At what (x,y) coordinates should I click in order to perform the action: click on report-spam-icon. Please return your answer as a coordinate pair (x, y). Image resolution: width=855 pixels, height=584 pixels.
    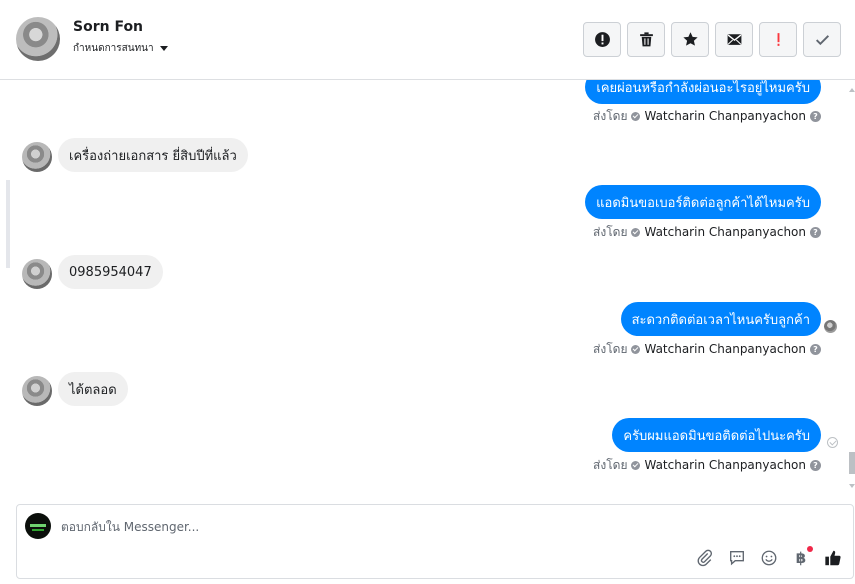
    Looking at the image, I should click on (602, 39).